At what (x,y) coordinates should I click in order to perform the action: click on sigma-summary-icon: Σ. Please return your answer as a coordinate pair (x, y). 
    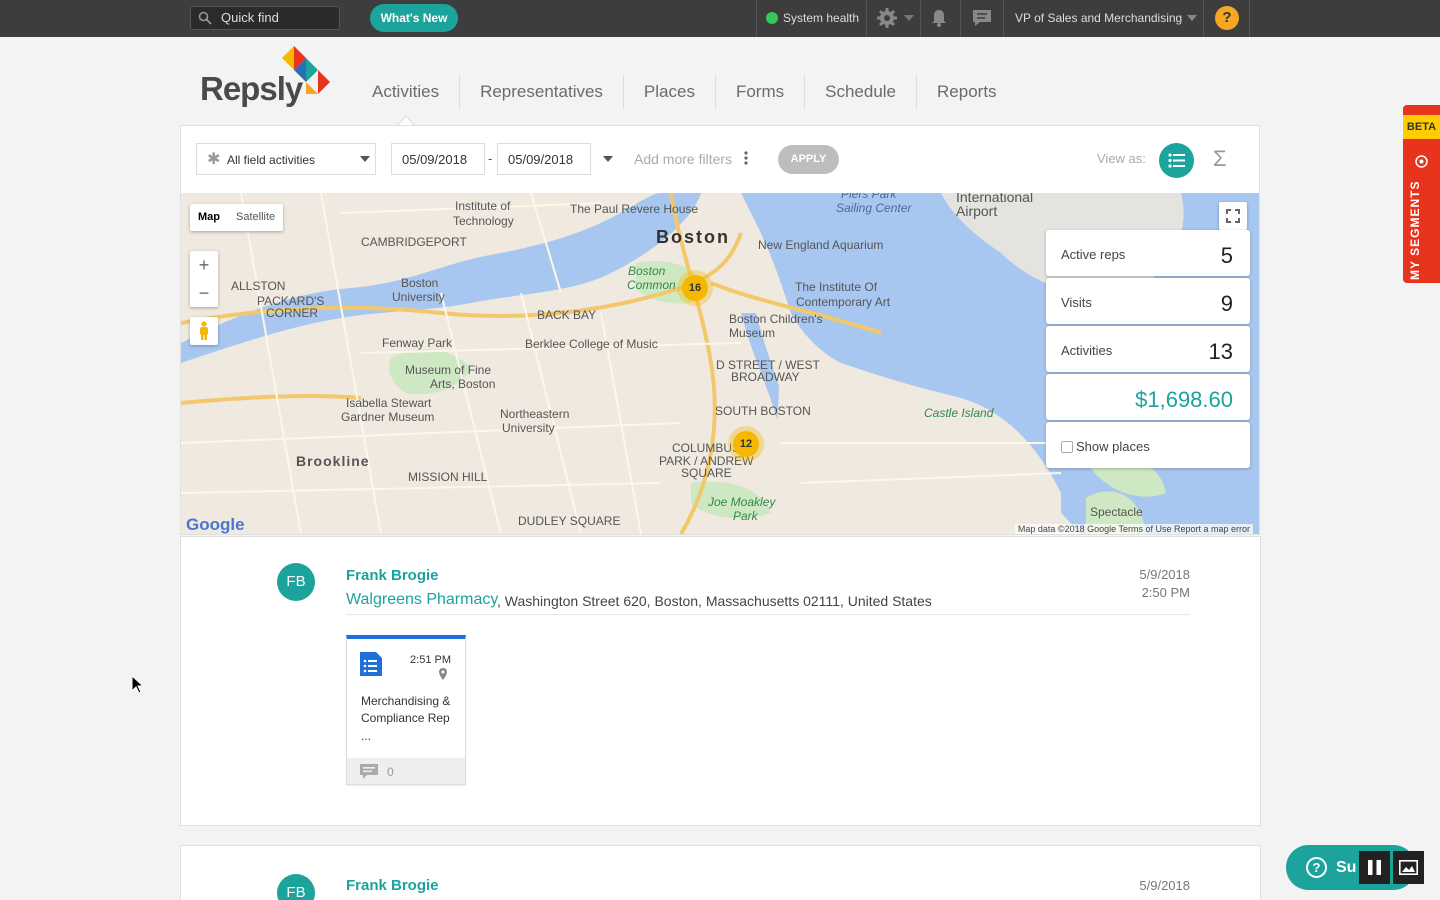
    Looking at the image, I should click on (1220, 159).